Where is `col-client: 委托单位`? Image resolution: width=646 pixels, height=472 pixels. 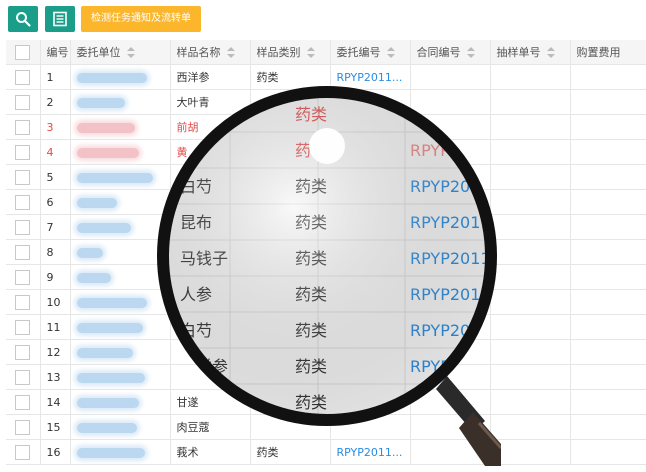 col-client: 委托单位 is located at coordinates (120, 52).